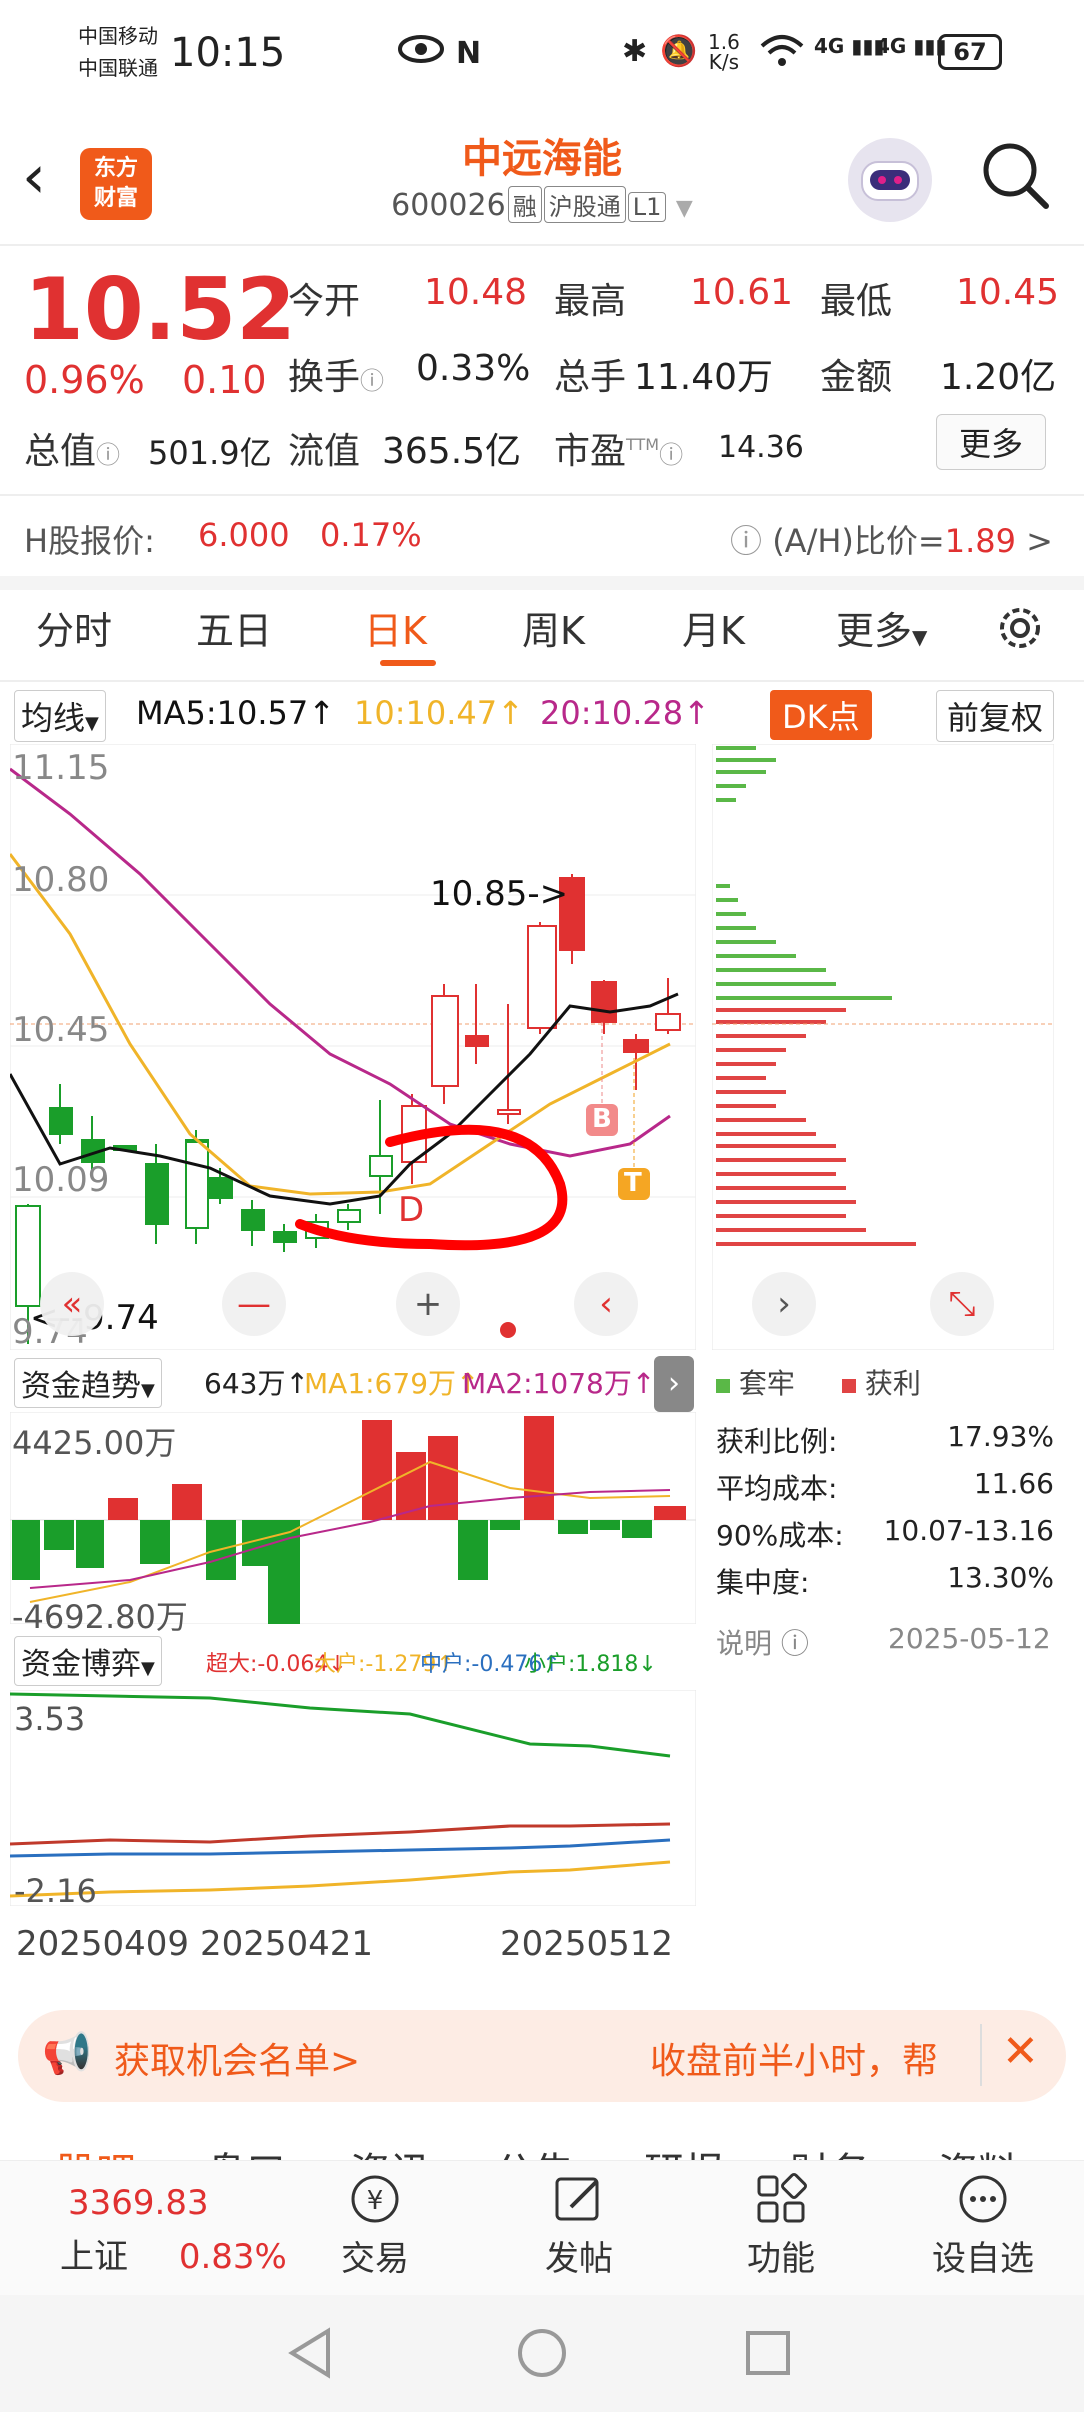 Image resolution: width=1084 pixels, height=2412 pixels. I want to click on subtab-pankou: 盘口, so click(246, 2150).